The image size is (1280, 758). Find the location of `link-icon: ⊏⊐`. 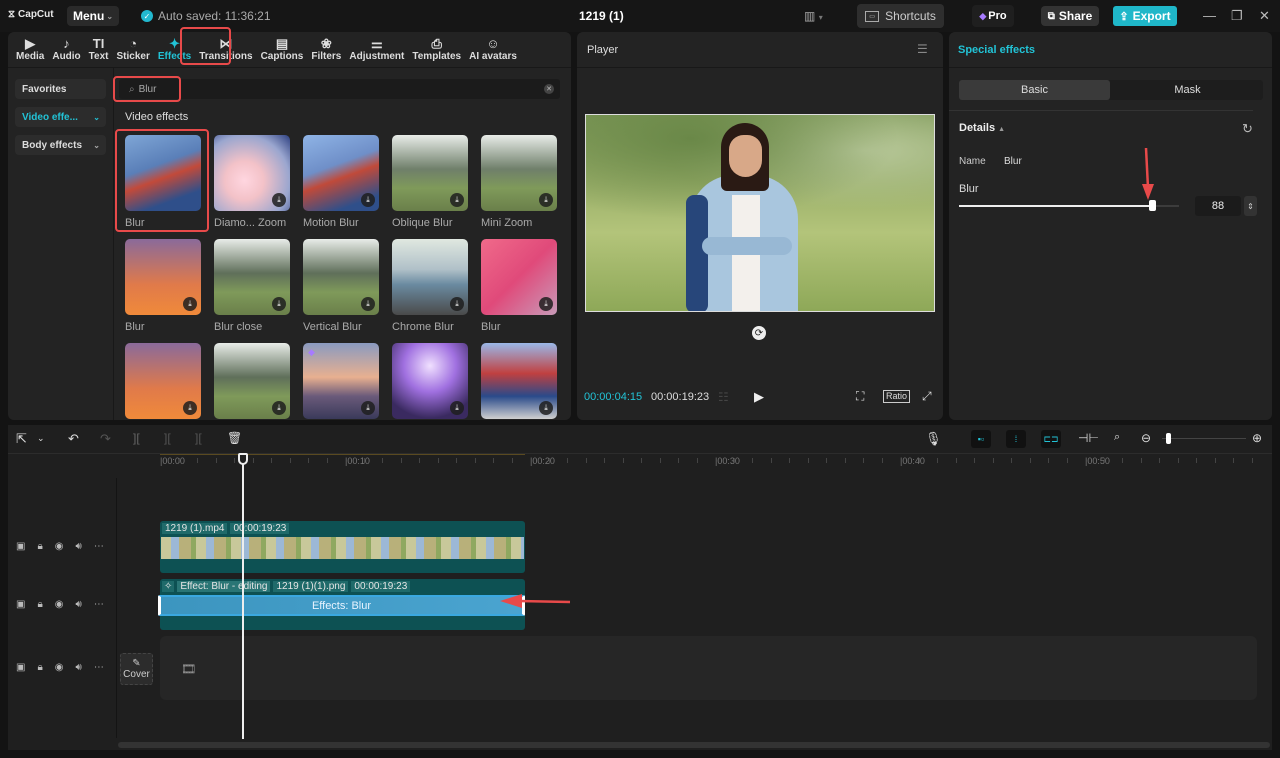

link-icon: ⊏⊐ is located at coordinates (1051, 439).